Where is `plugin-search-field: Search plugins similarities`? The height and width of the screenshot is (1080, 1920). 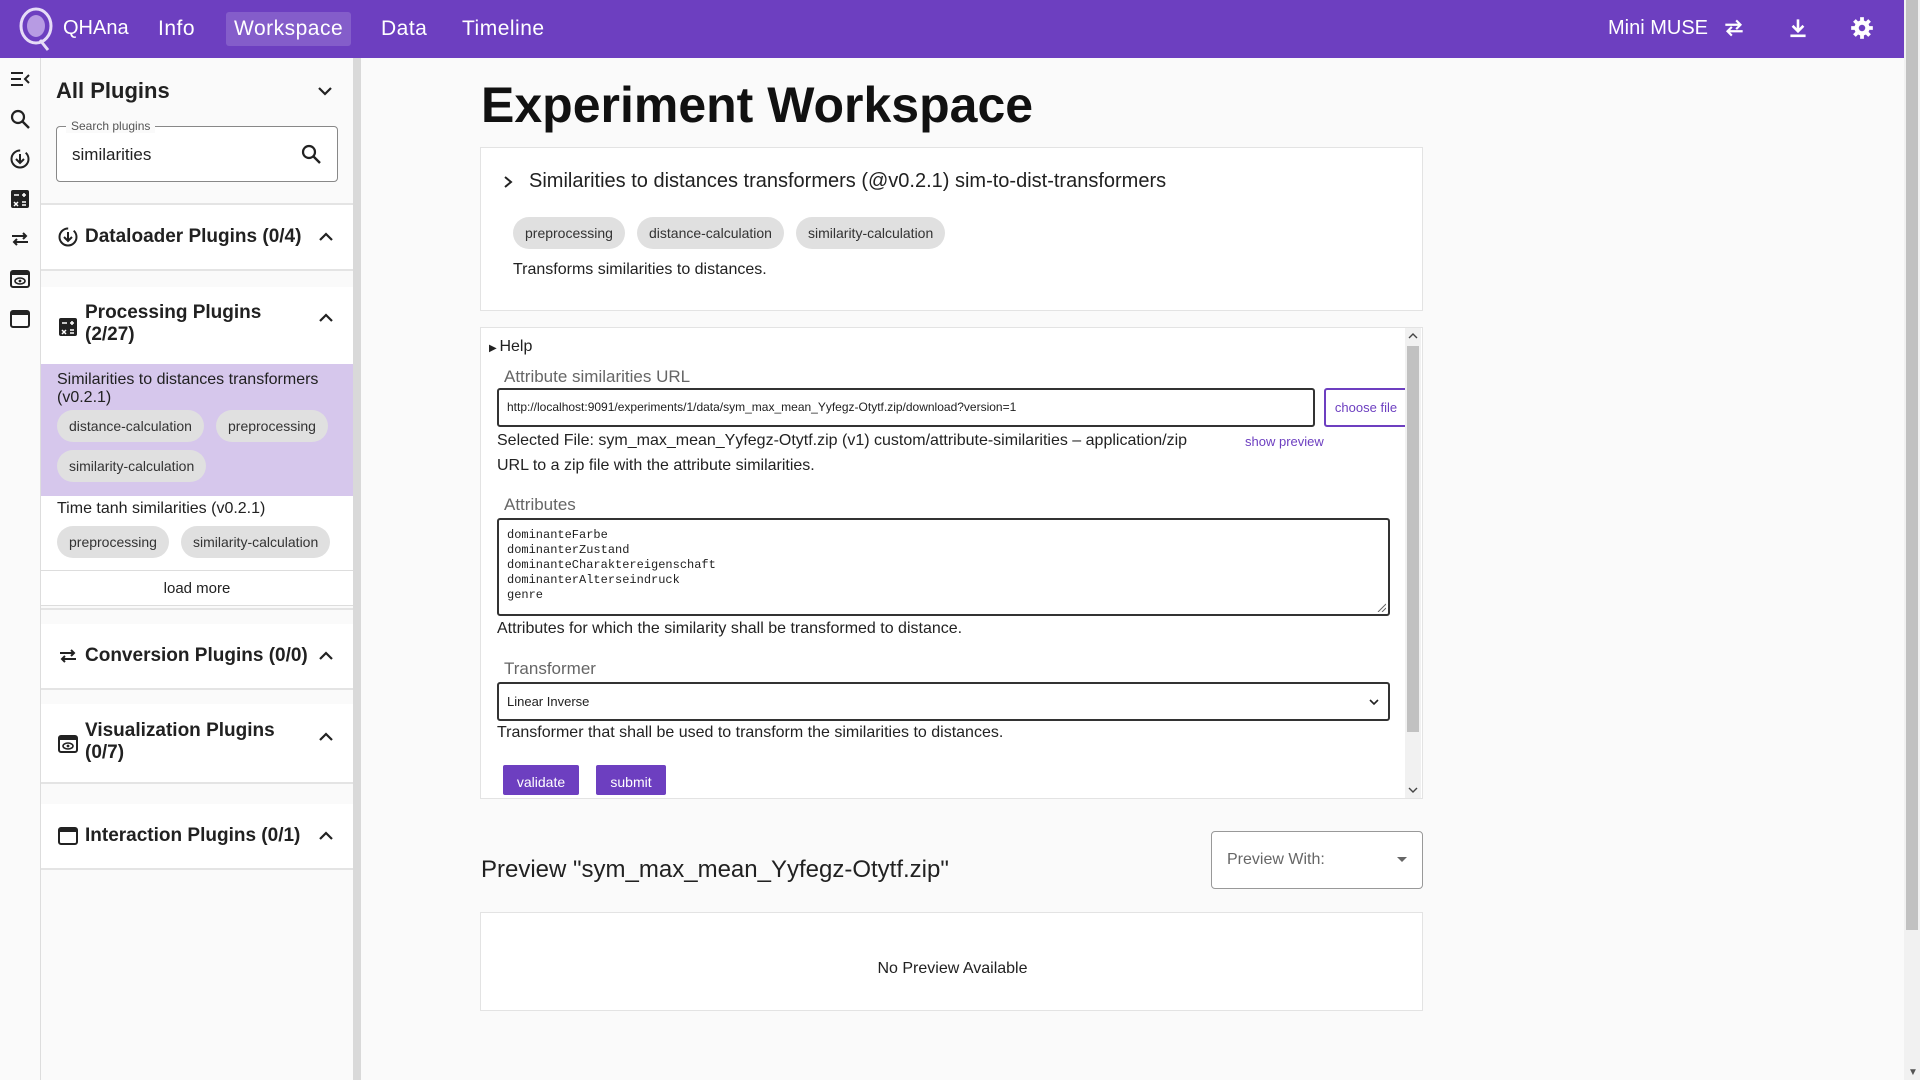 plugin-search-field: Search plugins similarities is located at coordinates (197, 150).